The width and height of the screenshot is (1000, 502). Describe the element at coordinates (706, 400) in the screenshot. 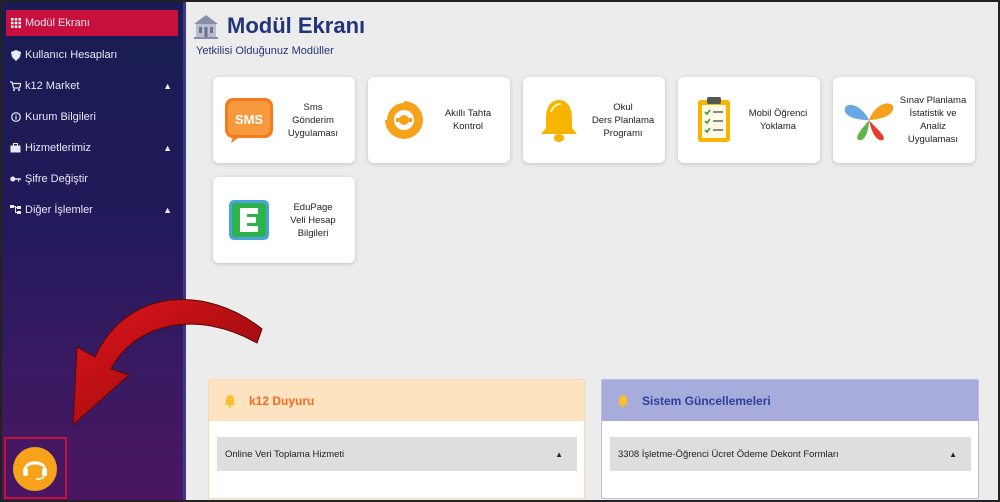

I see `updates-title: Sistem Güncellemeleri` at that location.